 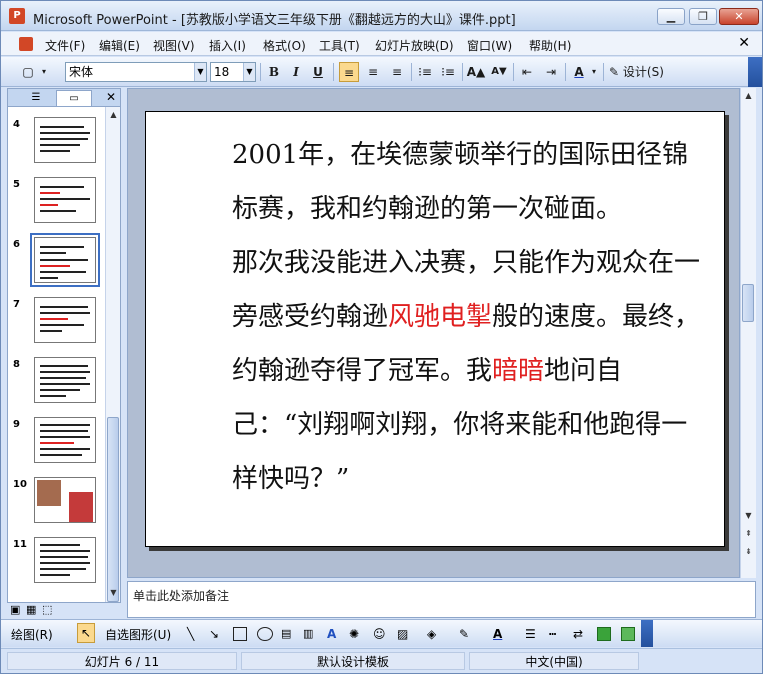 What do you see at coordinates (441, 599) in the screenshot?
I see `notes-pane: 单击此处添加备注` at bounding box center [441, 599].